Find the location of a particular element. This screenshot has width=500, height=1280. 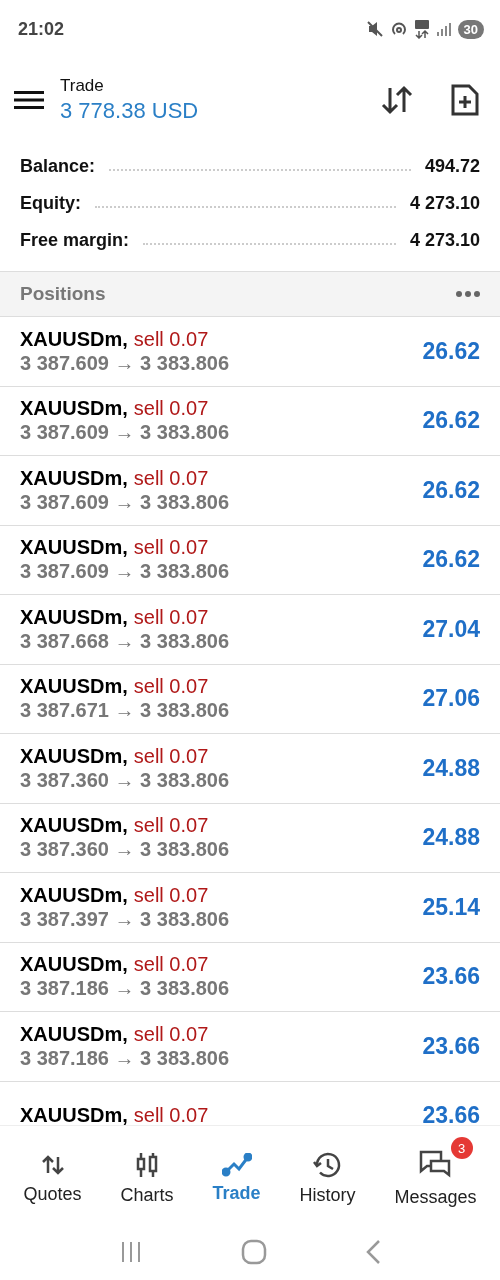

price-range: 3 387.397 → 3 383.806 is located at coordinates (125, 919).